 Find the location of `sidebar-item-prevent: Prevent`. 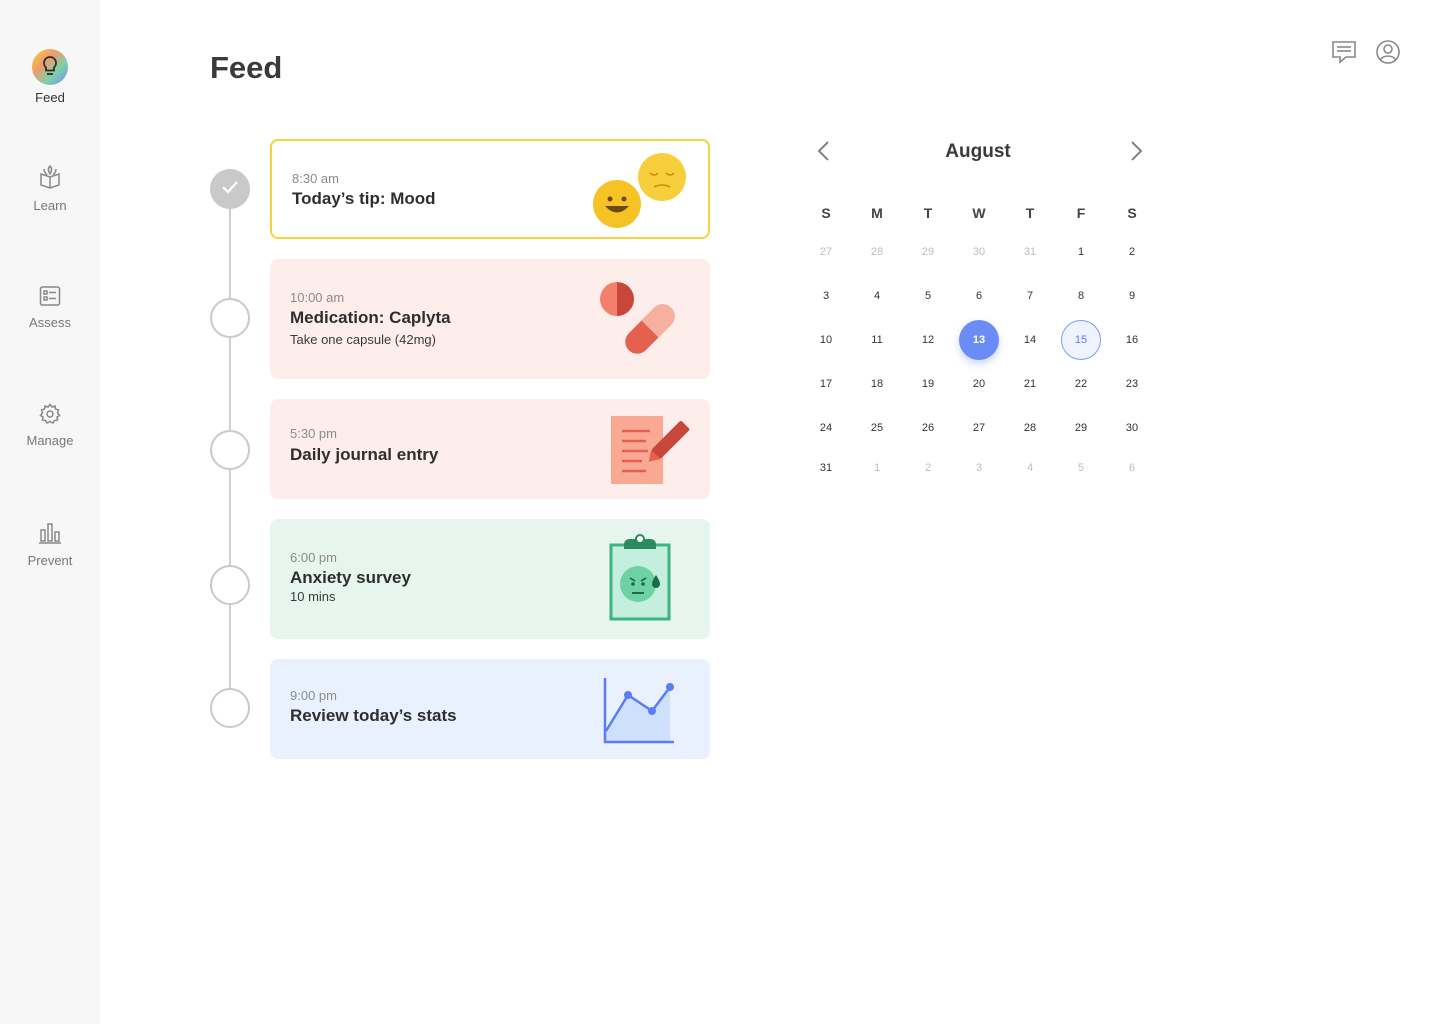

sidebar-item-prevent: Prevent is located at coordinates (50, 544).